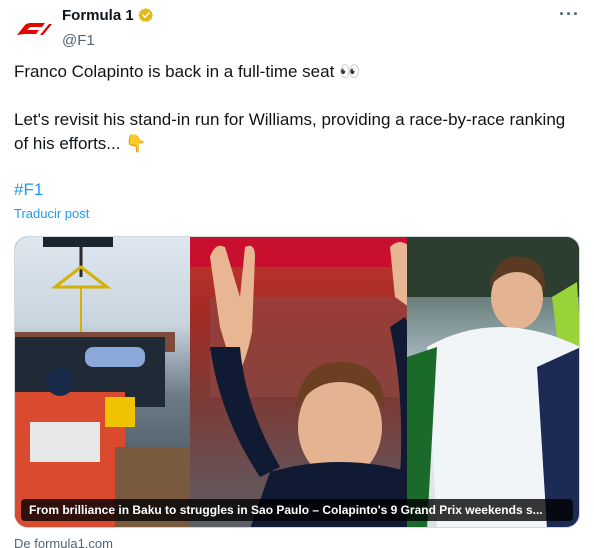 This screenshot has height=548, width=594. What do you see at coordinates (108, 27) in the screenshot?
I see `author-block: Formula 1 @F1` at bounding box center [108, 27].